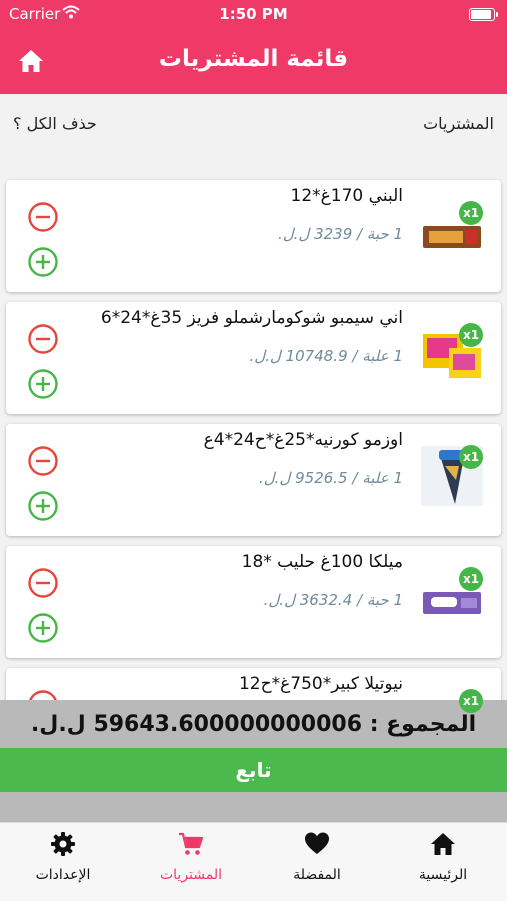 The image size is (507, 901). I want to click on product-name: ميلكا 100غ حليب *18, so click(322, 562).